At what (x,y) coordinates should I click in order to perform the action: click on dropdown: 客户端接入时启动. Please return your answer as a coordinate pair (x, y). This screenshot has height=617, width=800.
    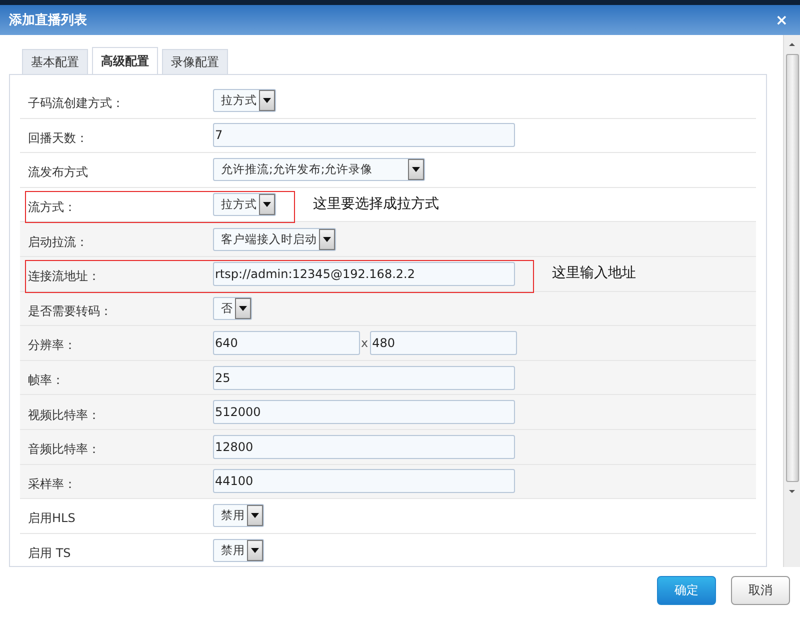
    Looking at the image, I should click on (274, 239).